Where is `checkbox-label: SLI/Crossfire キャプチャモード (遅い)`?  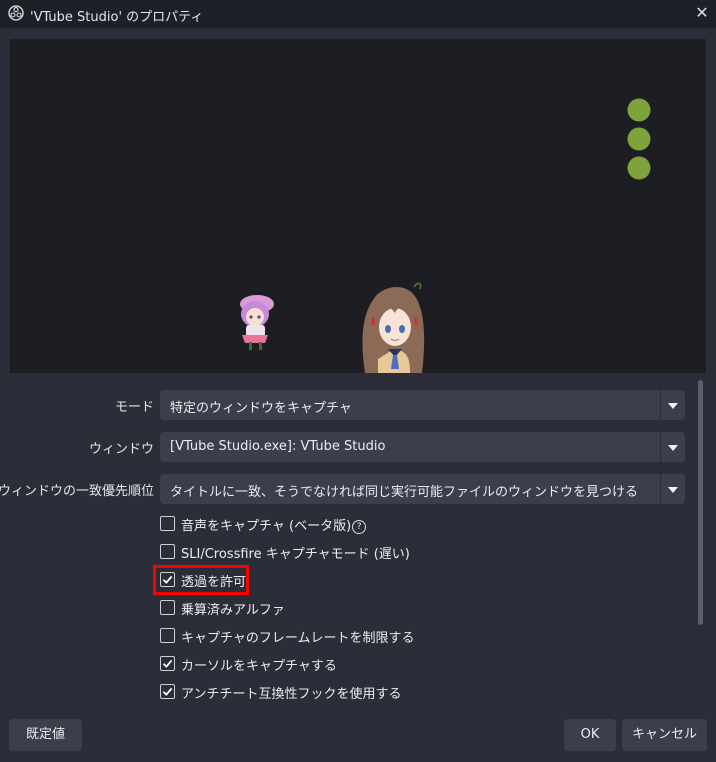 checkbox-label: SLI/Crossfire キャプチャモード (遅い) is located at coordinates (295, 554).